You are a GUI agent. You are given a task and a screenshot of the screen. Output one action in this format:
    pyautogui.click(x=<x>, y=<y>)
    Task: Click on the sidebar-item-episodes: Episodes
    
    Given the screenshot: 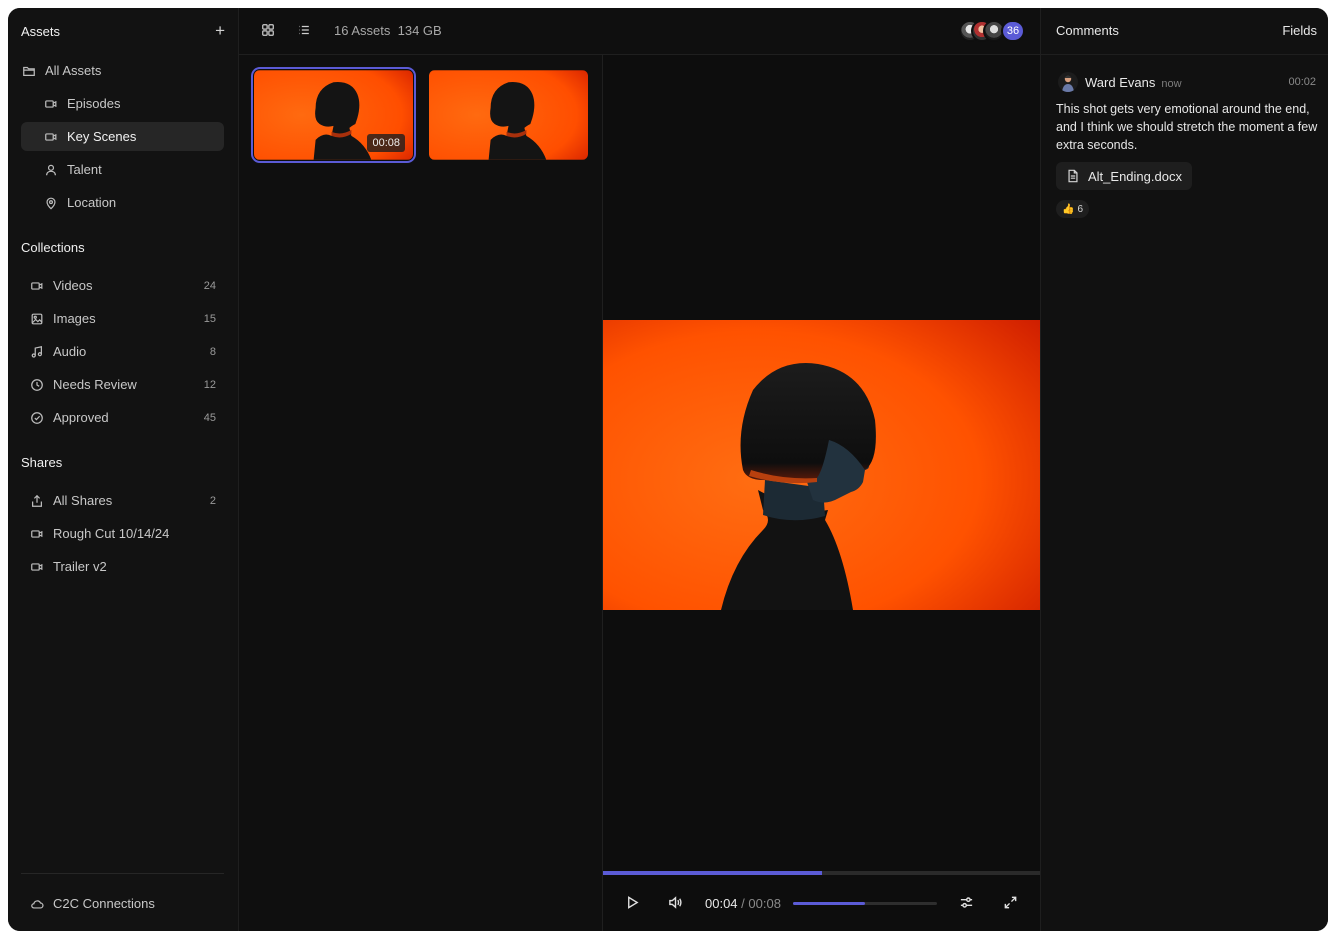 What is the action you would take?
    pyautogui.click(x=122, y=103)
    